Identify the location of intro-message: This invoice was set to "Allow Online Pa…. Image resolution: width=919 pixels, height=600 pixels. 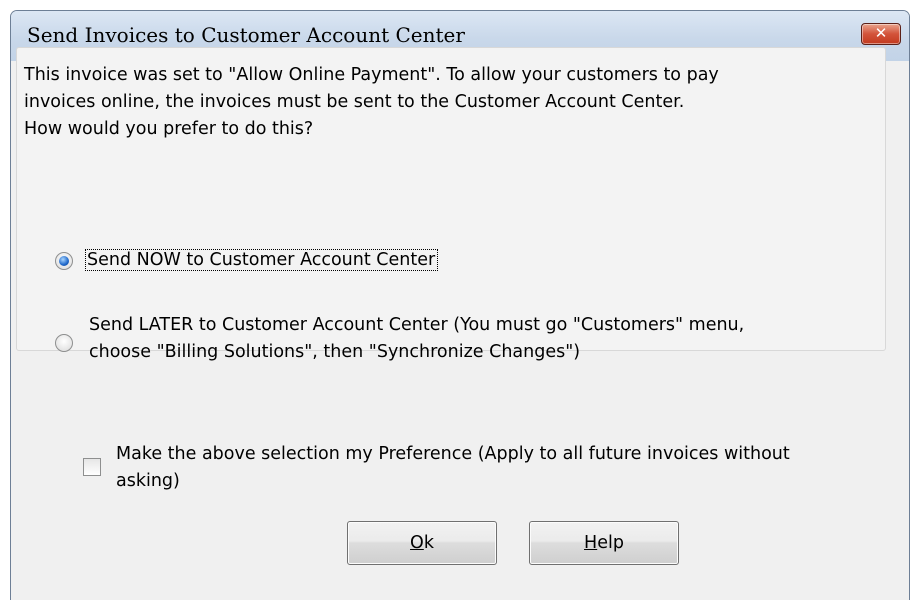
(444, 102).